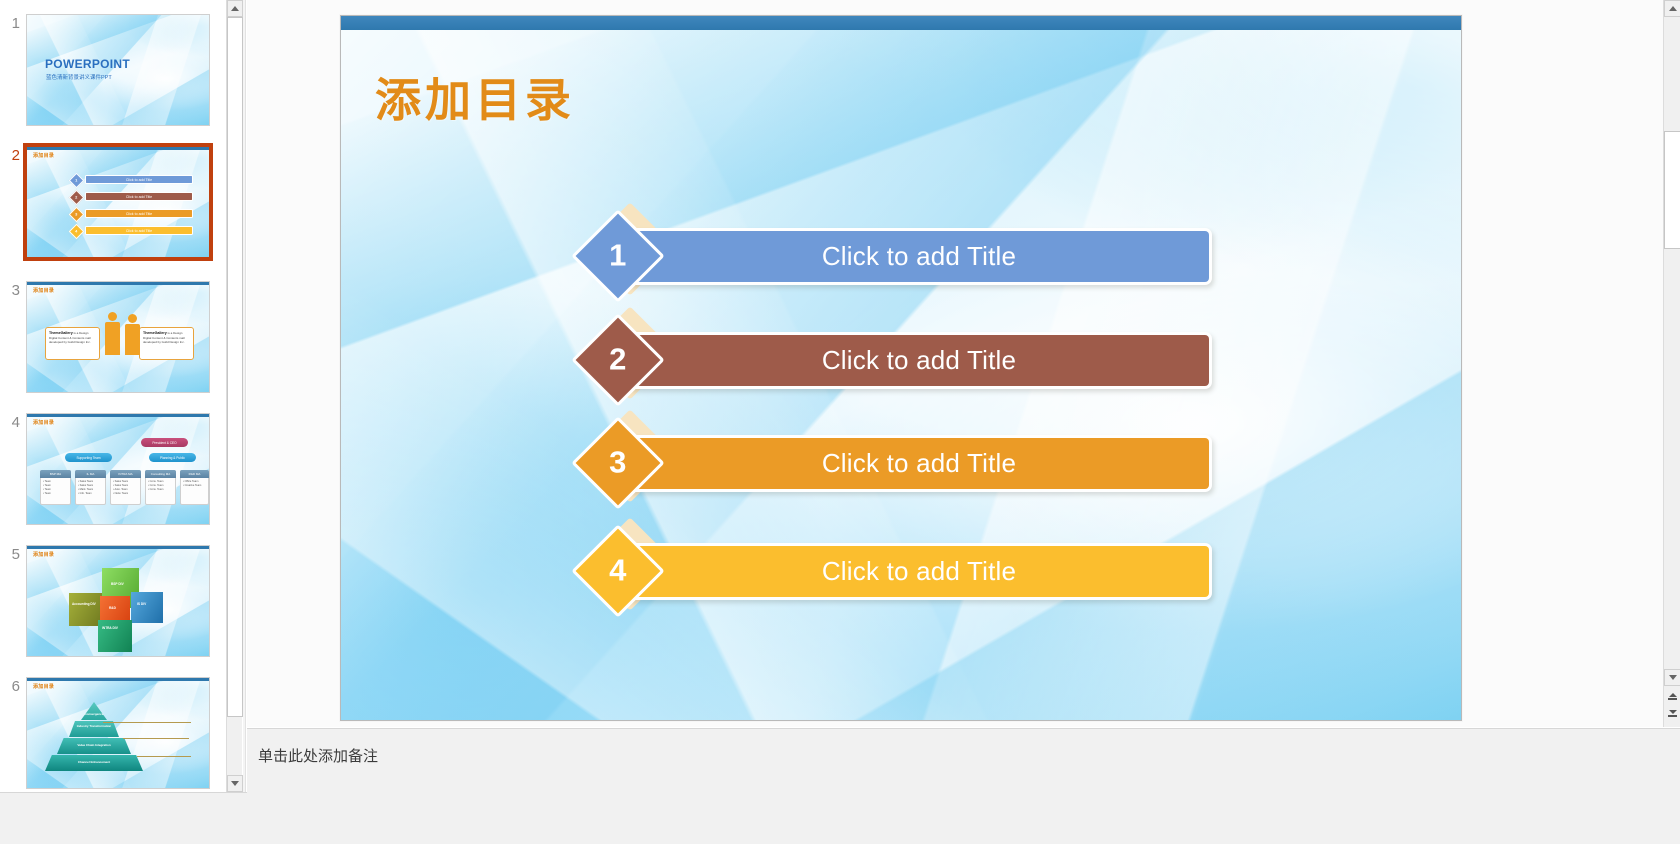  Describe the element at coordinates (115, 636) in the screenshot. I see `cube-intra` at that location.